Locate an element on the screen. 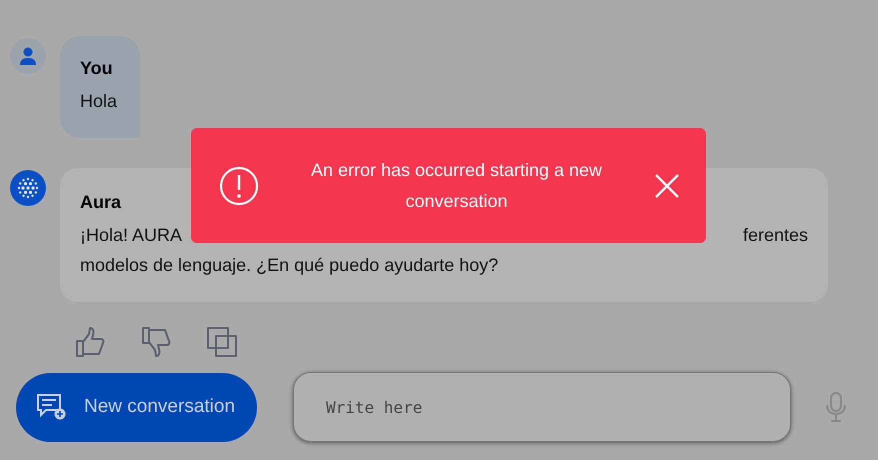 Image resolution: width=878 pixels, height=460 pixels. thumbs-down-icon is located at coordinates (156, 342).